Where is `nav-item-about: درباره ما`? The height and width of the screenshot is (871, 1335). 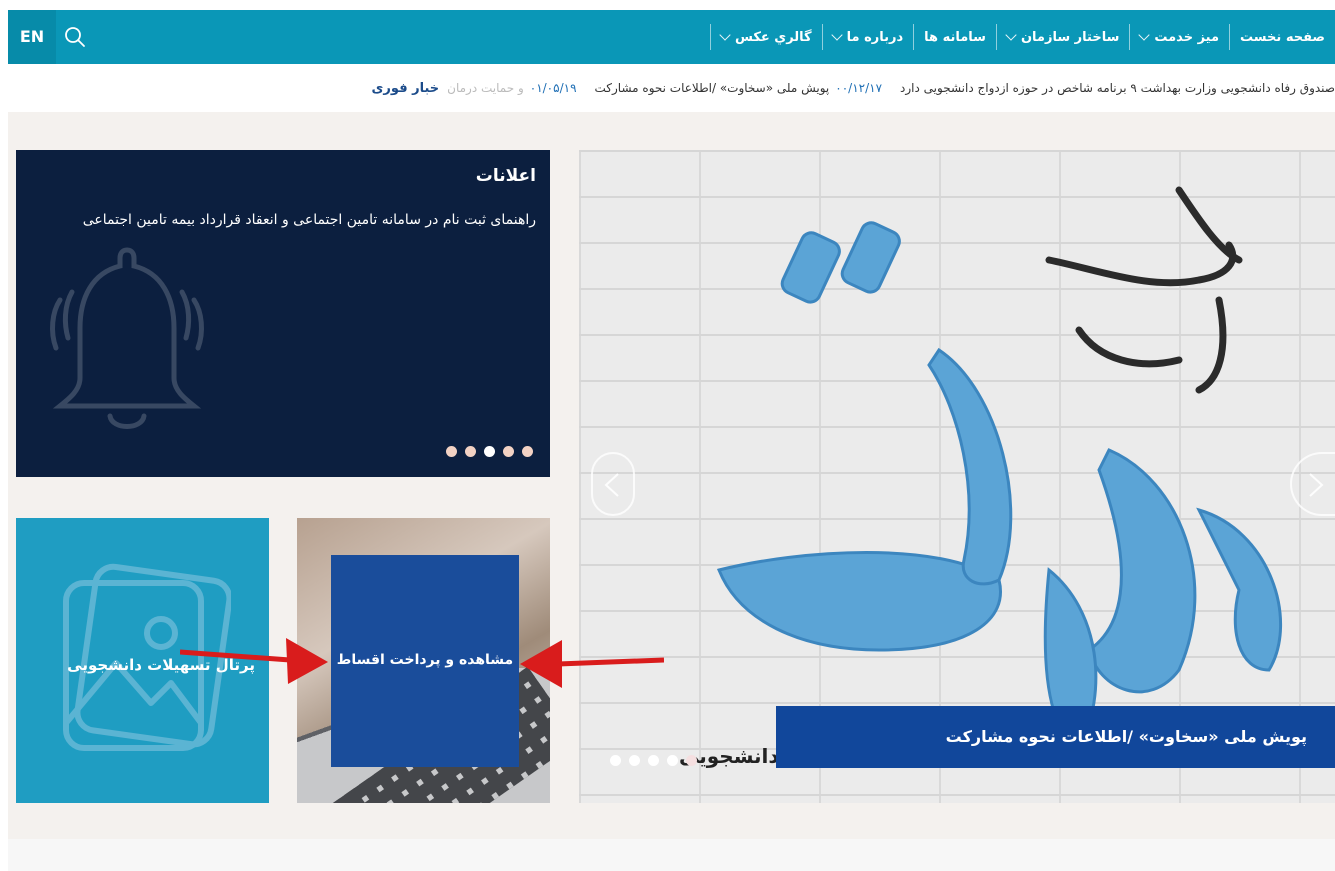
nav-item-about: درباره ما is located at coordinates (867, 37).